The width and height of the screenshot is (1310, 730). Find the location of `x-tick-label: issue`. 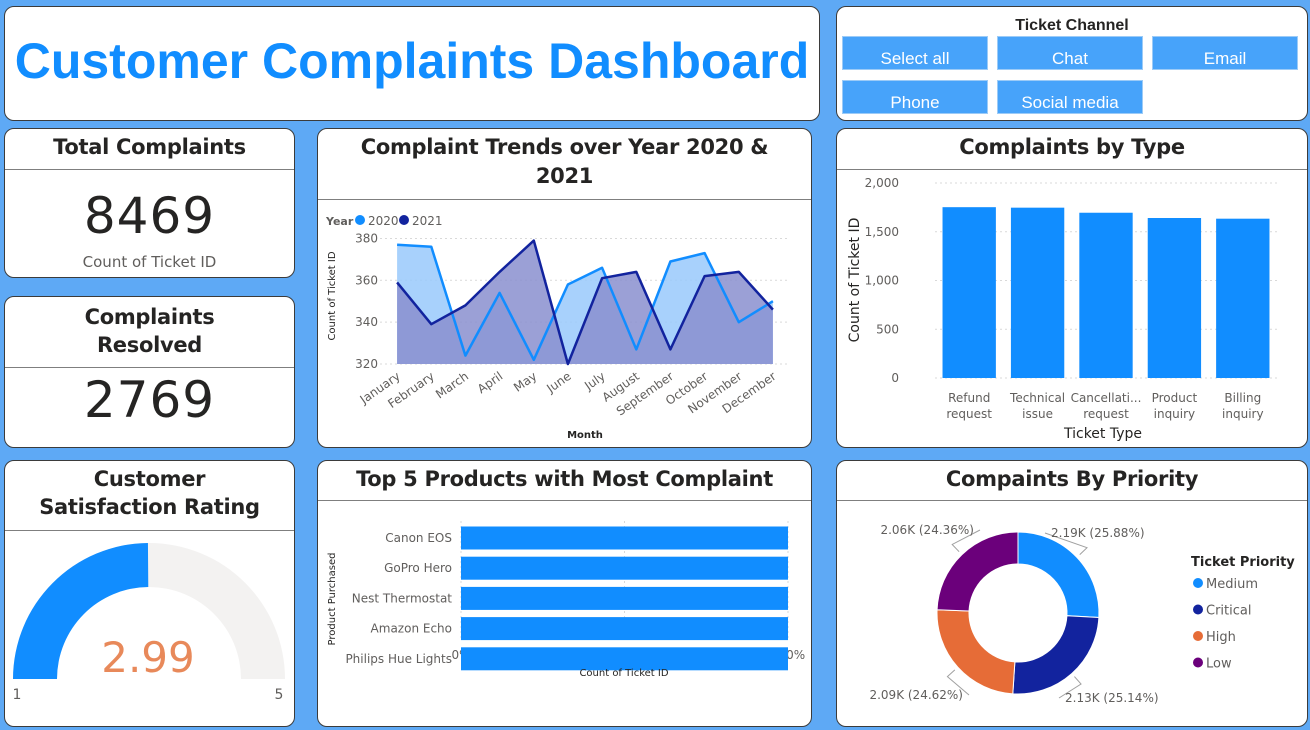

x-tick-label: issue is located at coordinates (1037, 414).